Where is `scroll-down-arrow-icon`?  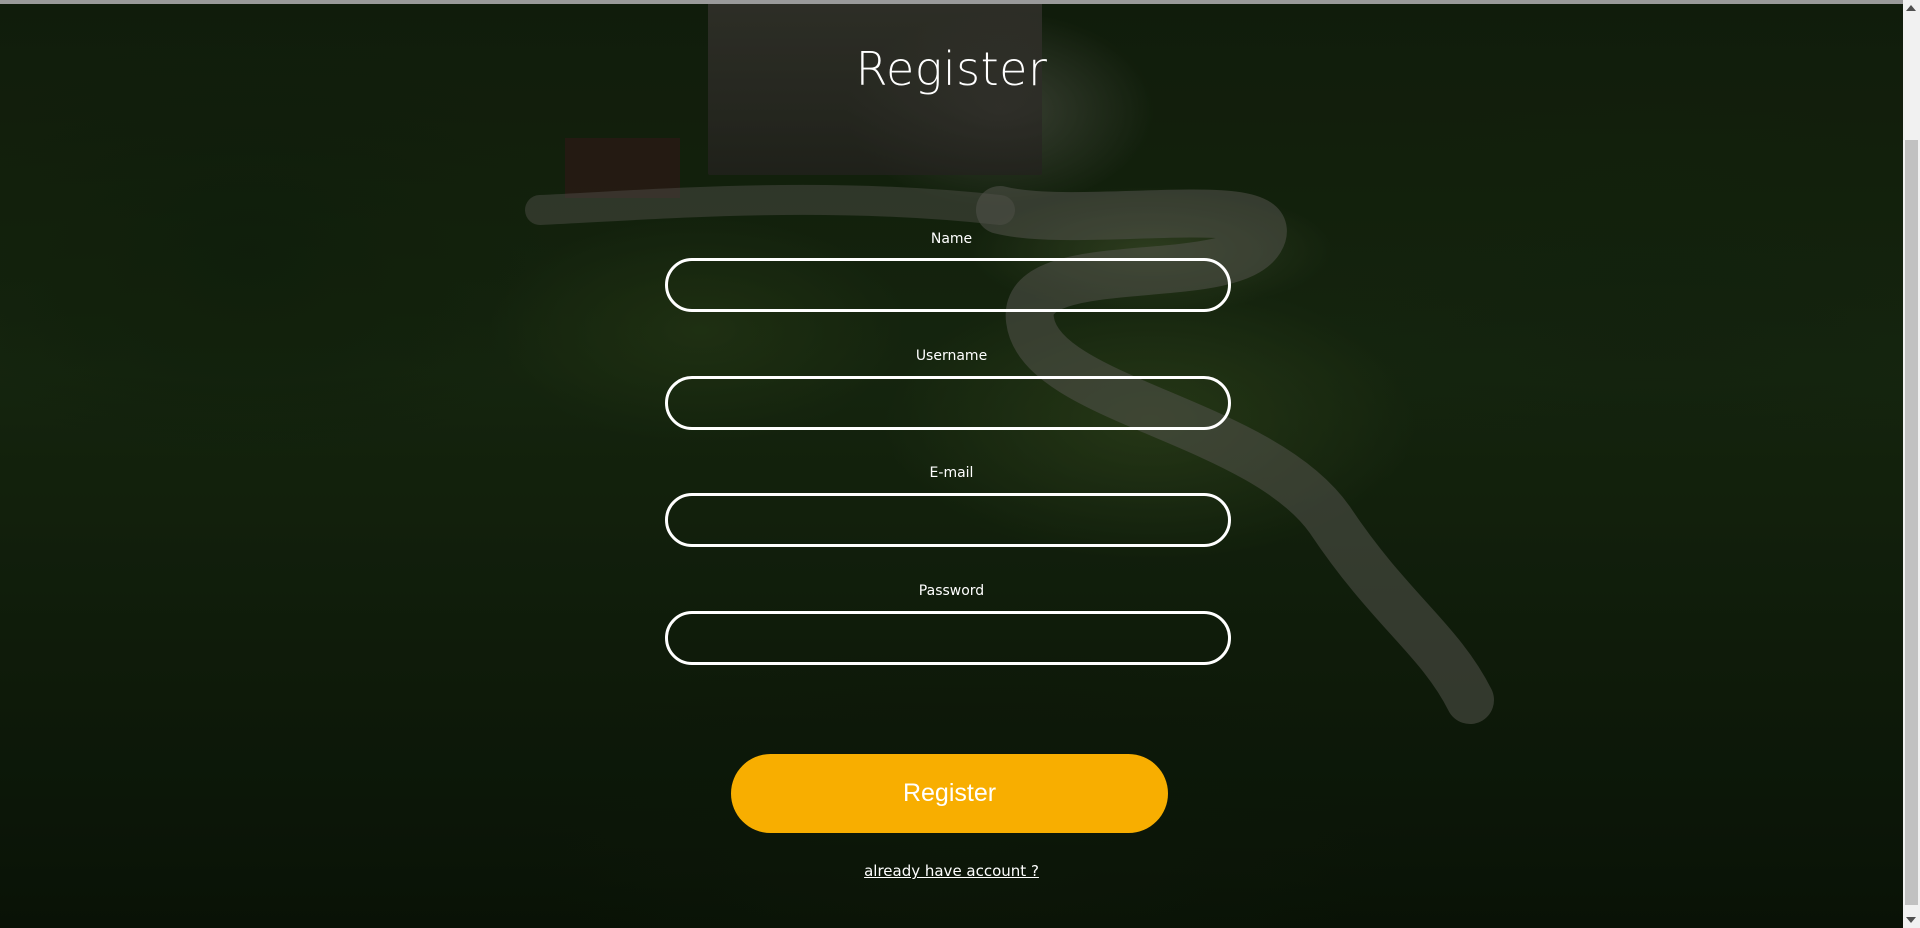
scroll-down-arrow-icon is located at coordinates (1911, 920).